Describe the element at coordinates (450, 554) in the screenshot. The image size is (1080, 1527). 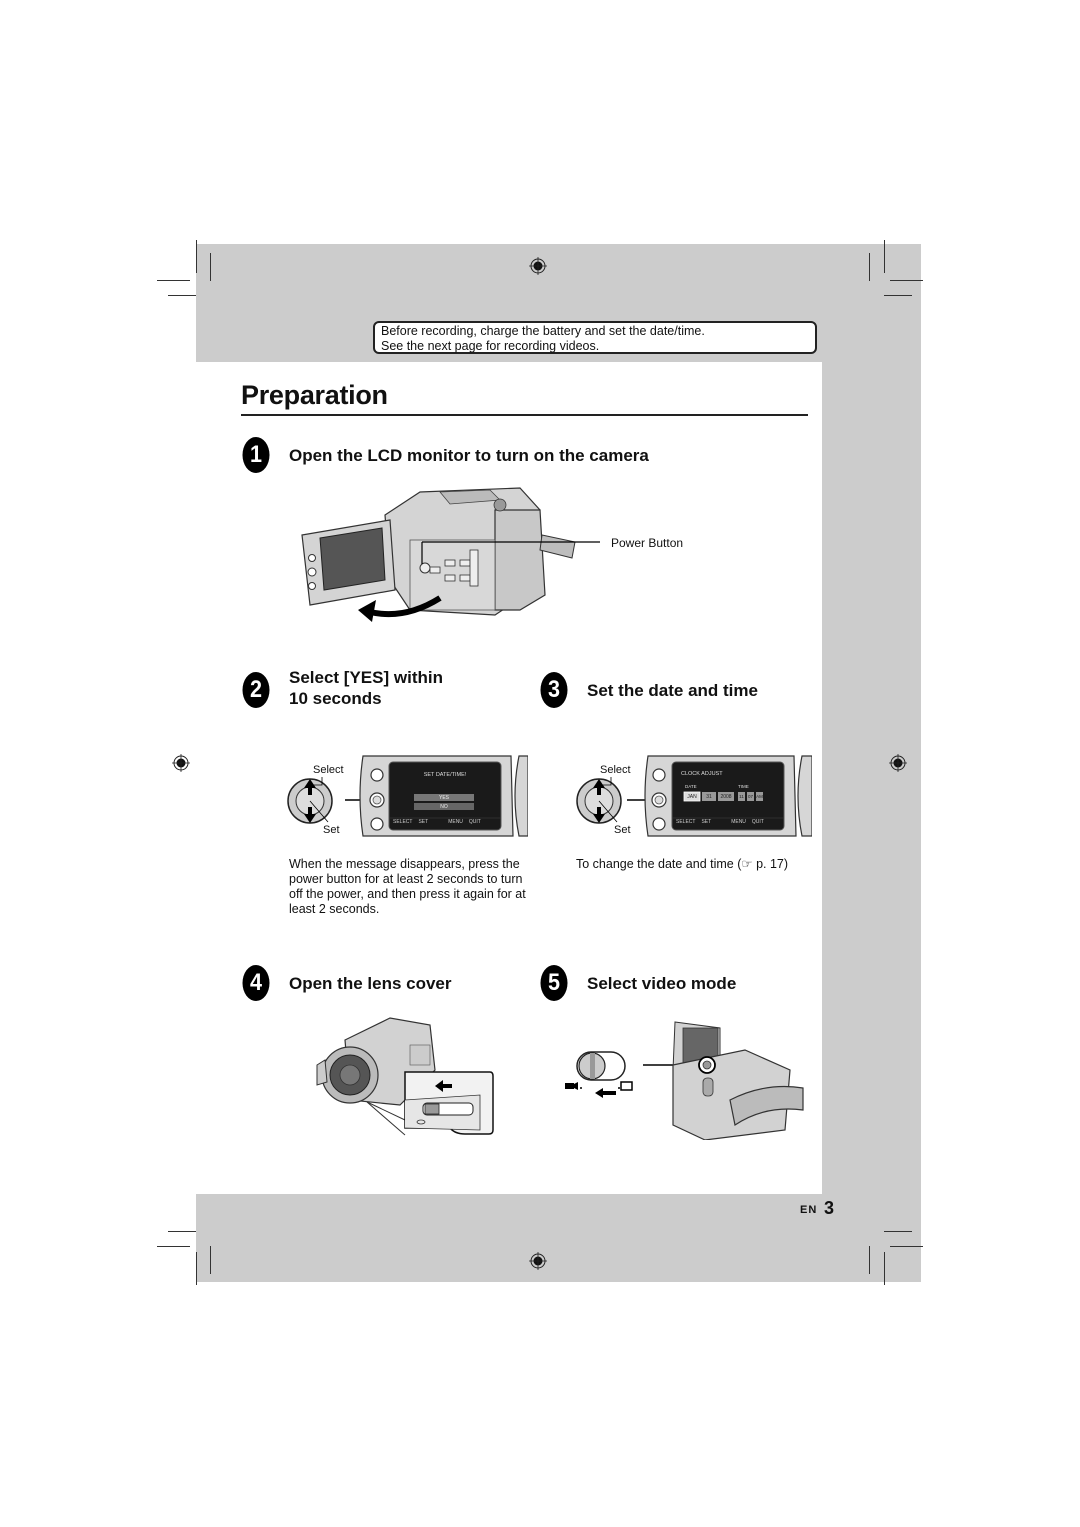
I see `camcorder-lcd-open-illustration` at that location.